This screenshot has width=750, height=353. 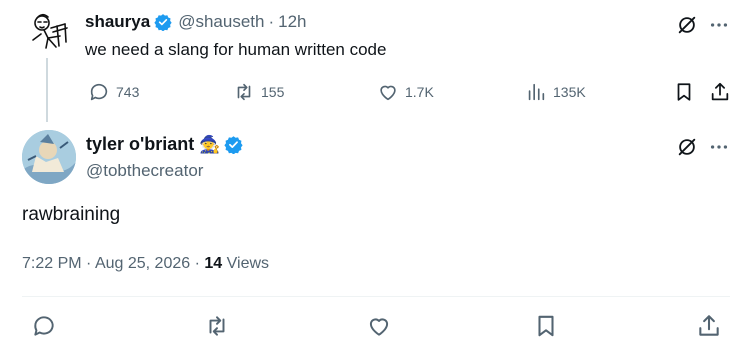 I want to click on like-button, so click(x=379, y=326).